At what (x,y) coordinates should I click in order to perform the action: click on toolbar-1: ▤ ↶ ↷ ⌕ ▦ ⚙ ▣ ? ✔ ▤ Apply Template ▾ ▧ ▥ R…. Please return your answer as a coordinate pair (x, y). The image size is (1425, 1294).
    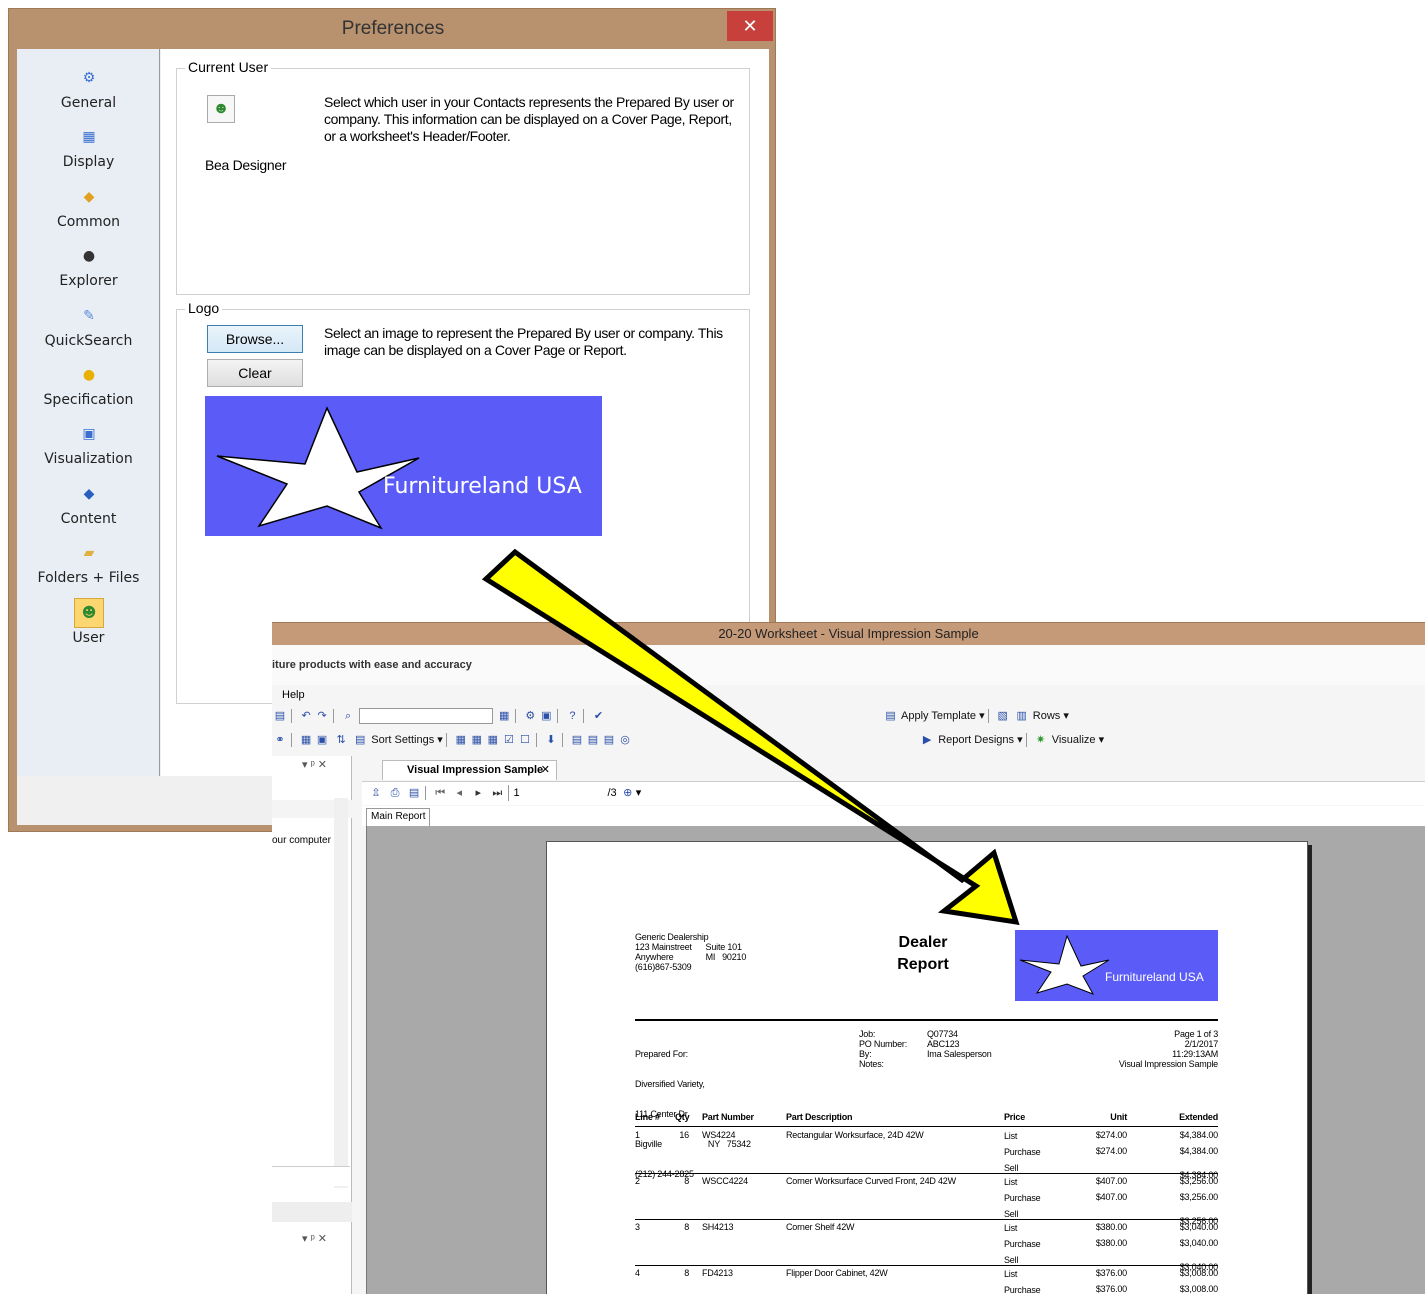
    Looking at the image, I should click on (848, 719).